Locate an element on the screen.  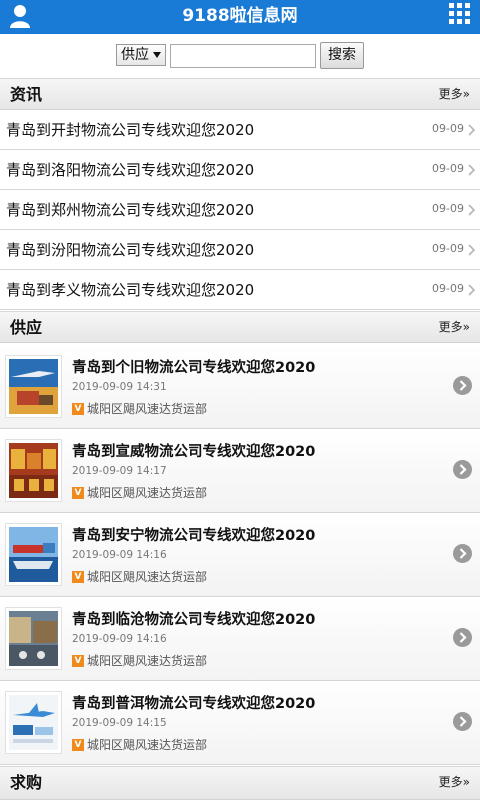
news-item-title: 青岛到孝义物流公司专线欢迎您2020 is located at coordinates (130, 290).